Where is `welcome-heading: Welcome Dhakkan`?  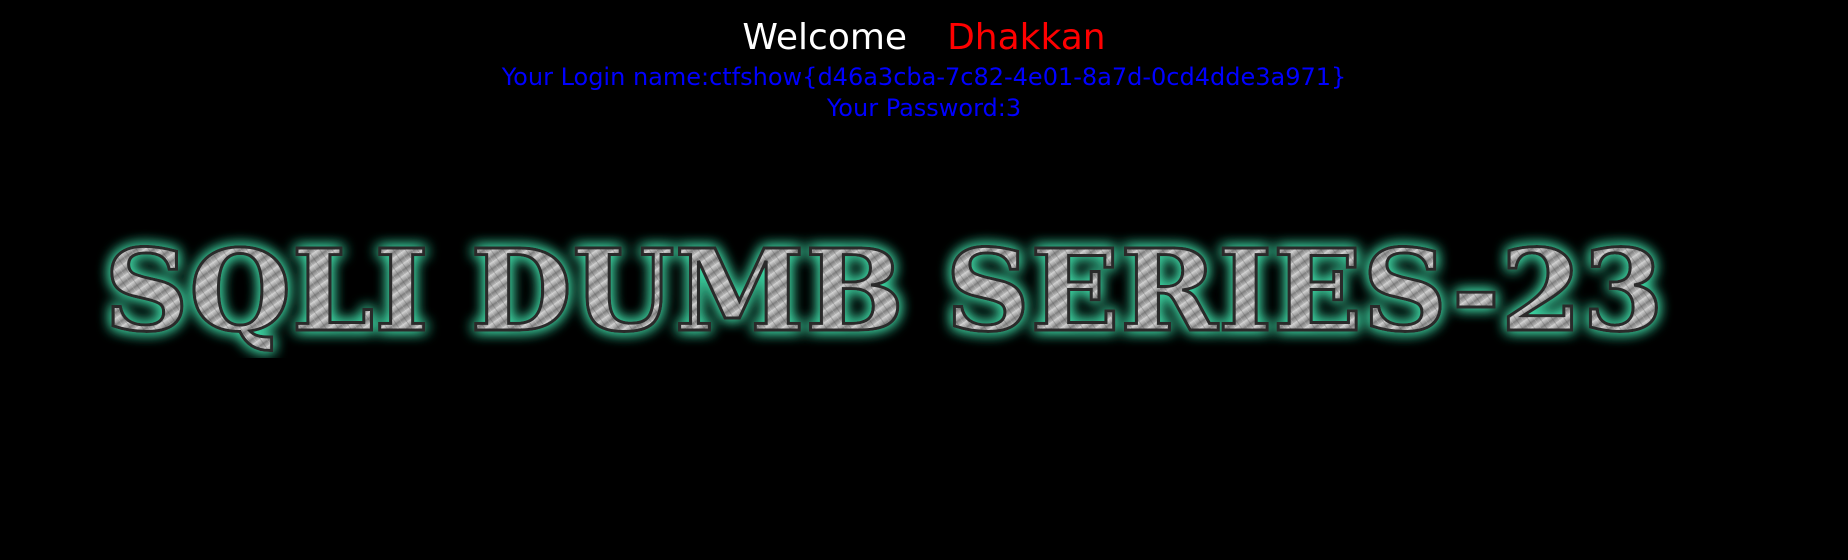
welcome-heading: Welcome Dhakkan is located at coordinates (924, 38).